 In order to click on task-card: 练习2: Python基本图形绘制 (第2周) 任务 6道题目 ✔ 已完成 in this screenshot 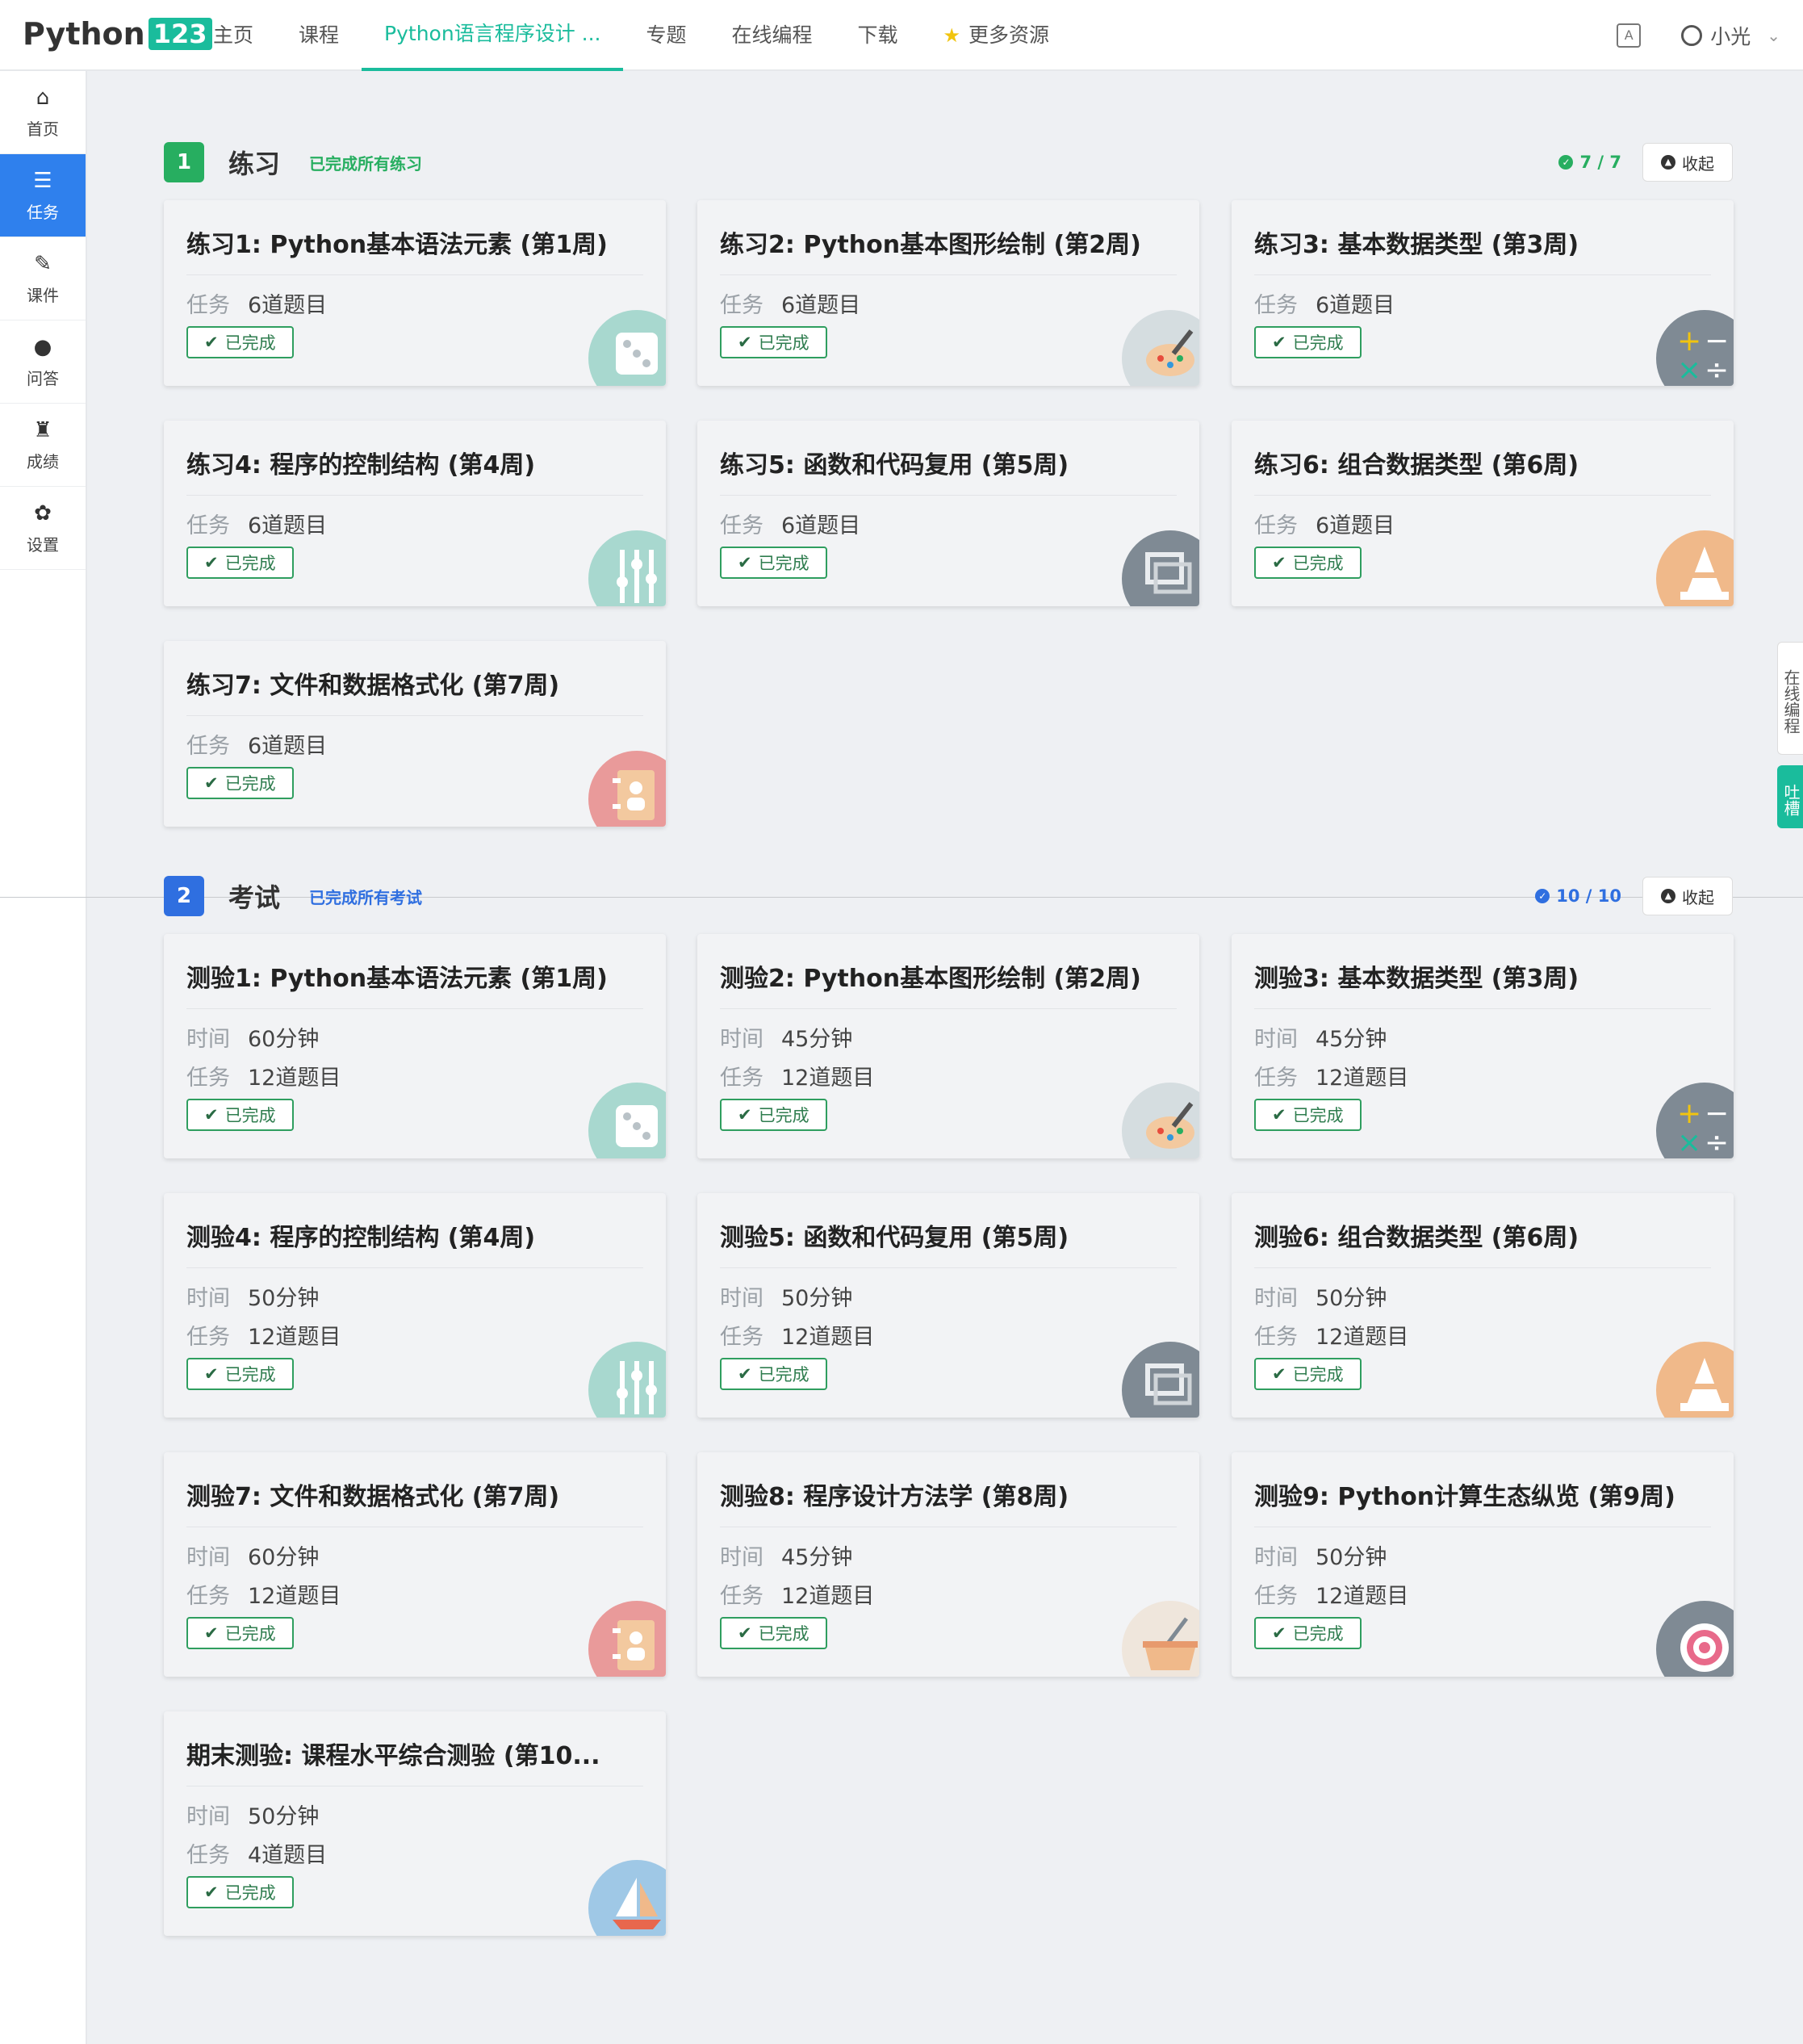, I will do `click(948, 293)`.